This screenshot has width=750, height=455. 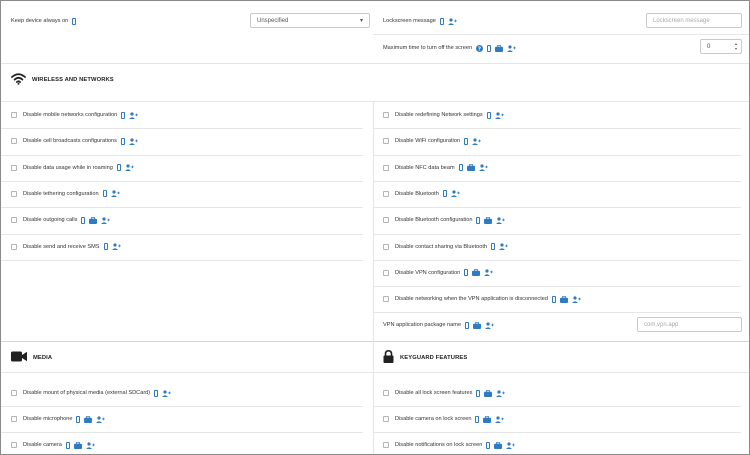 What do you see at coordinates (61, 246) in the screenshot?
I see `policy-label: Disable send and receive SMS` at bounding box center [61, 246].